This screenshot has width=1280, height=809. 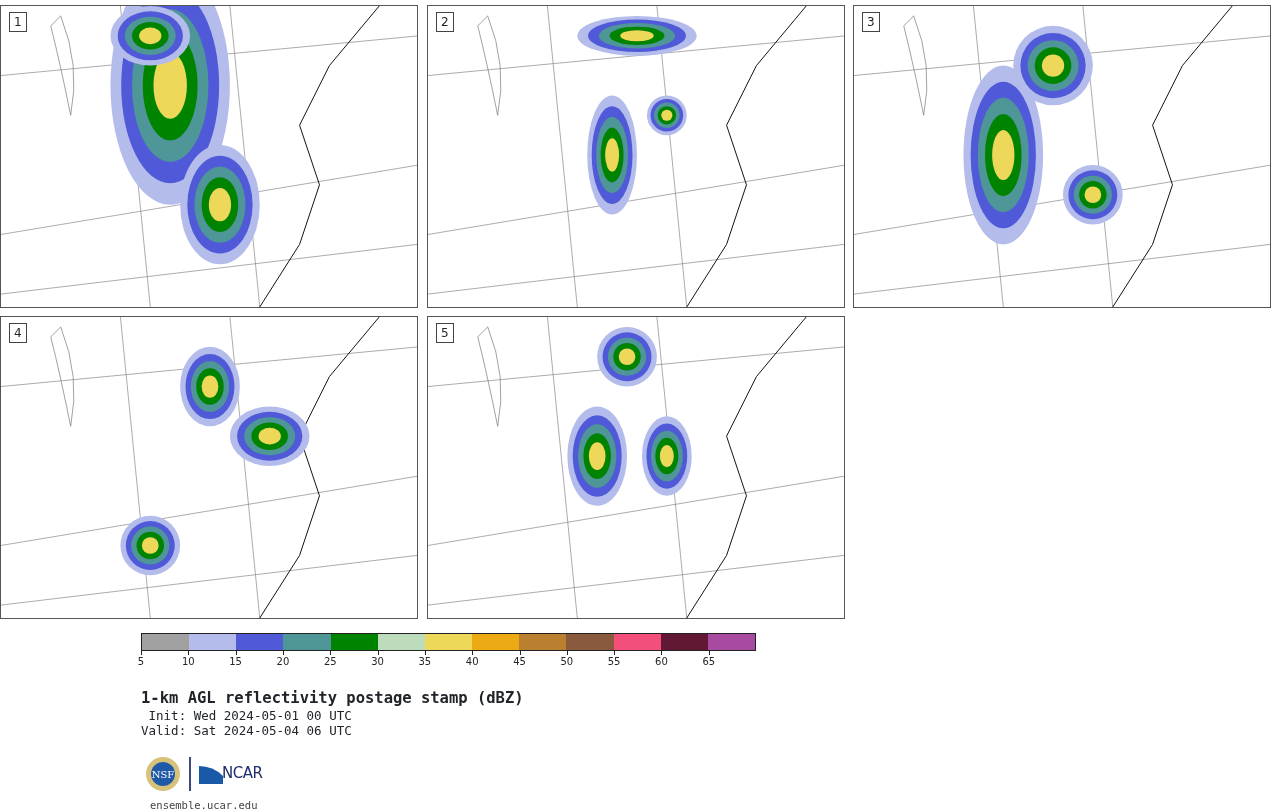 What do you see at coordinates (425, 662) in the screenshot?
I see `tick-label: 35` at bounding box center [425, 662].